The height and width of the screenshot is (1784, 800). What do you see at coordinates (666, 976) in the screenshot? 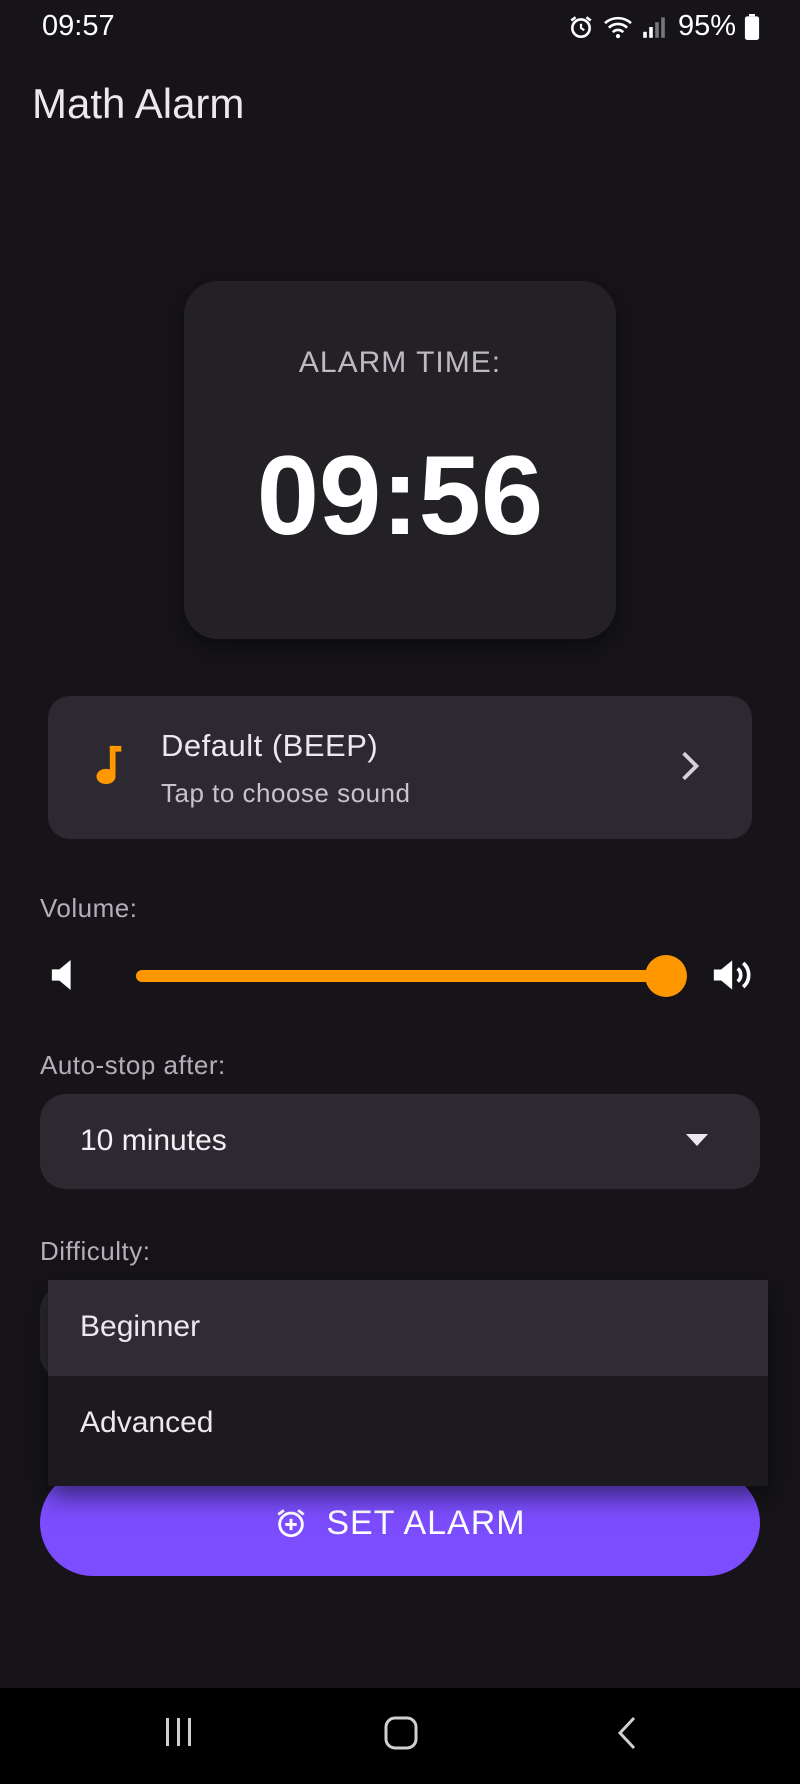
I see `volume-slider-thumb` at bounding box center [666, 976].